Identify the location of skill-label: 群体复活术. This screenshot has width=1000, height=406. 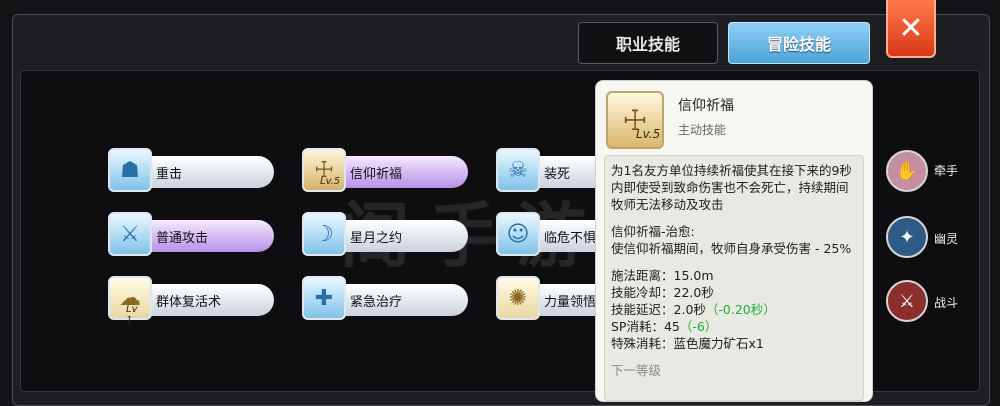
(189, 302).